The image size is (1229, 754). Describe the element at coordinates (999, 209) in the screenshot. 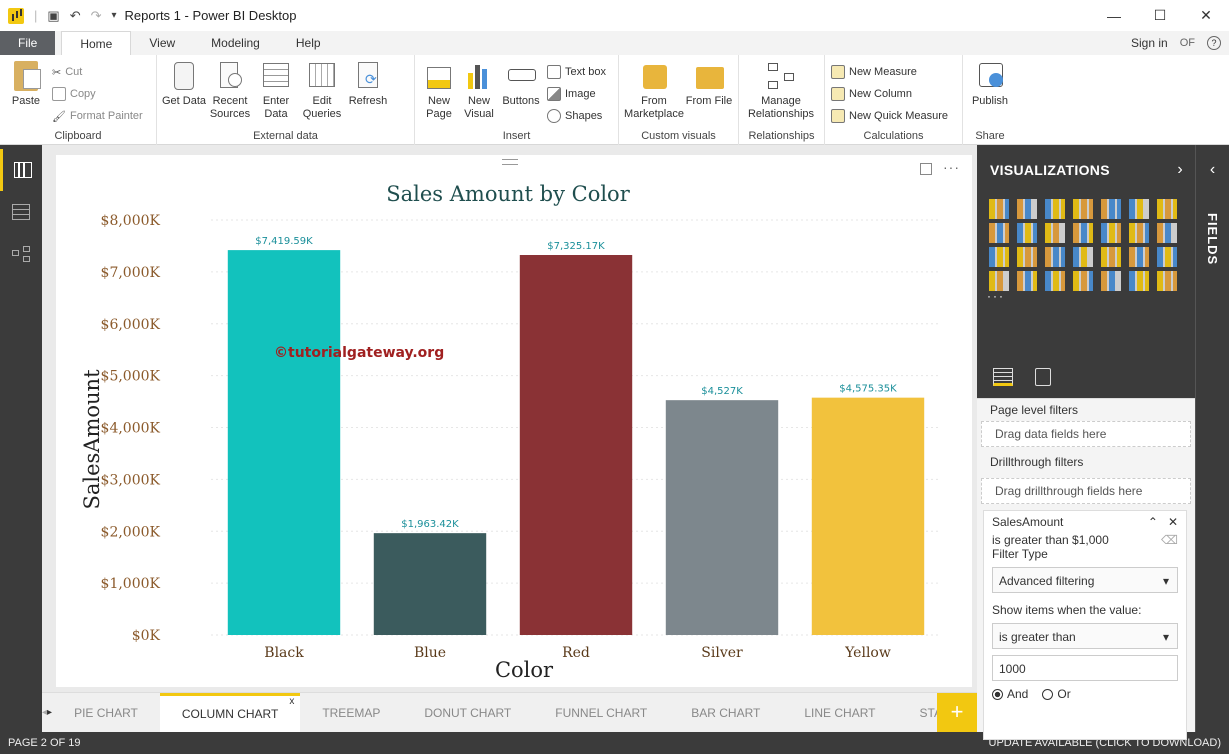

I see `stacked-bar-visual-icon` at that location.